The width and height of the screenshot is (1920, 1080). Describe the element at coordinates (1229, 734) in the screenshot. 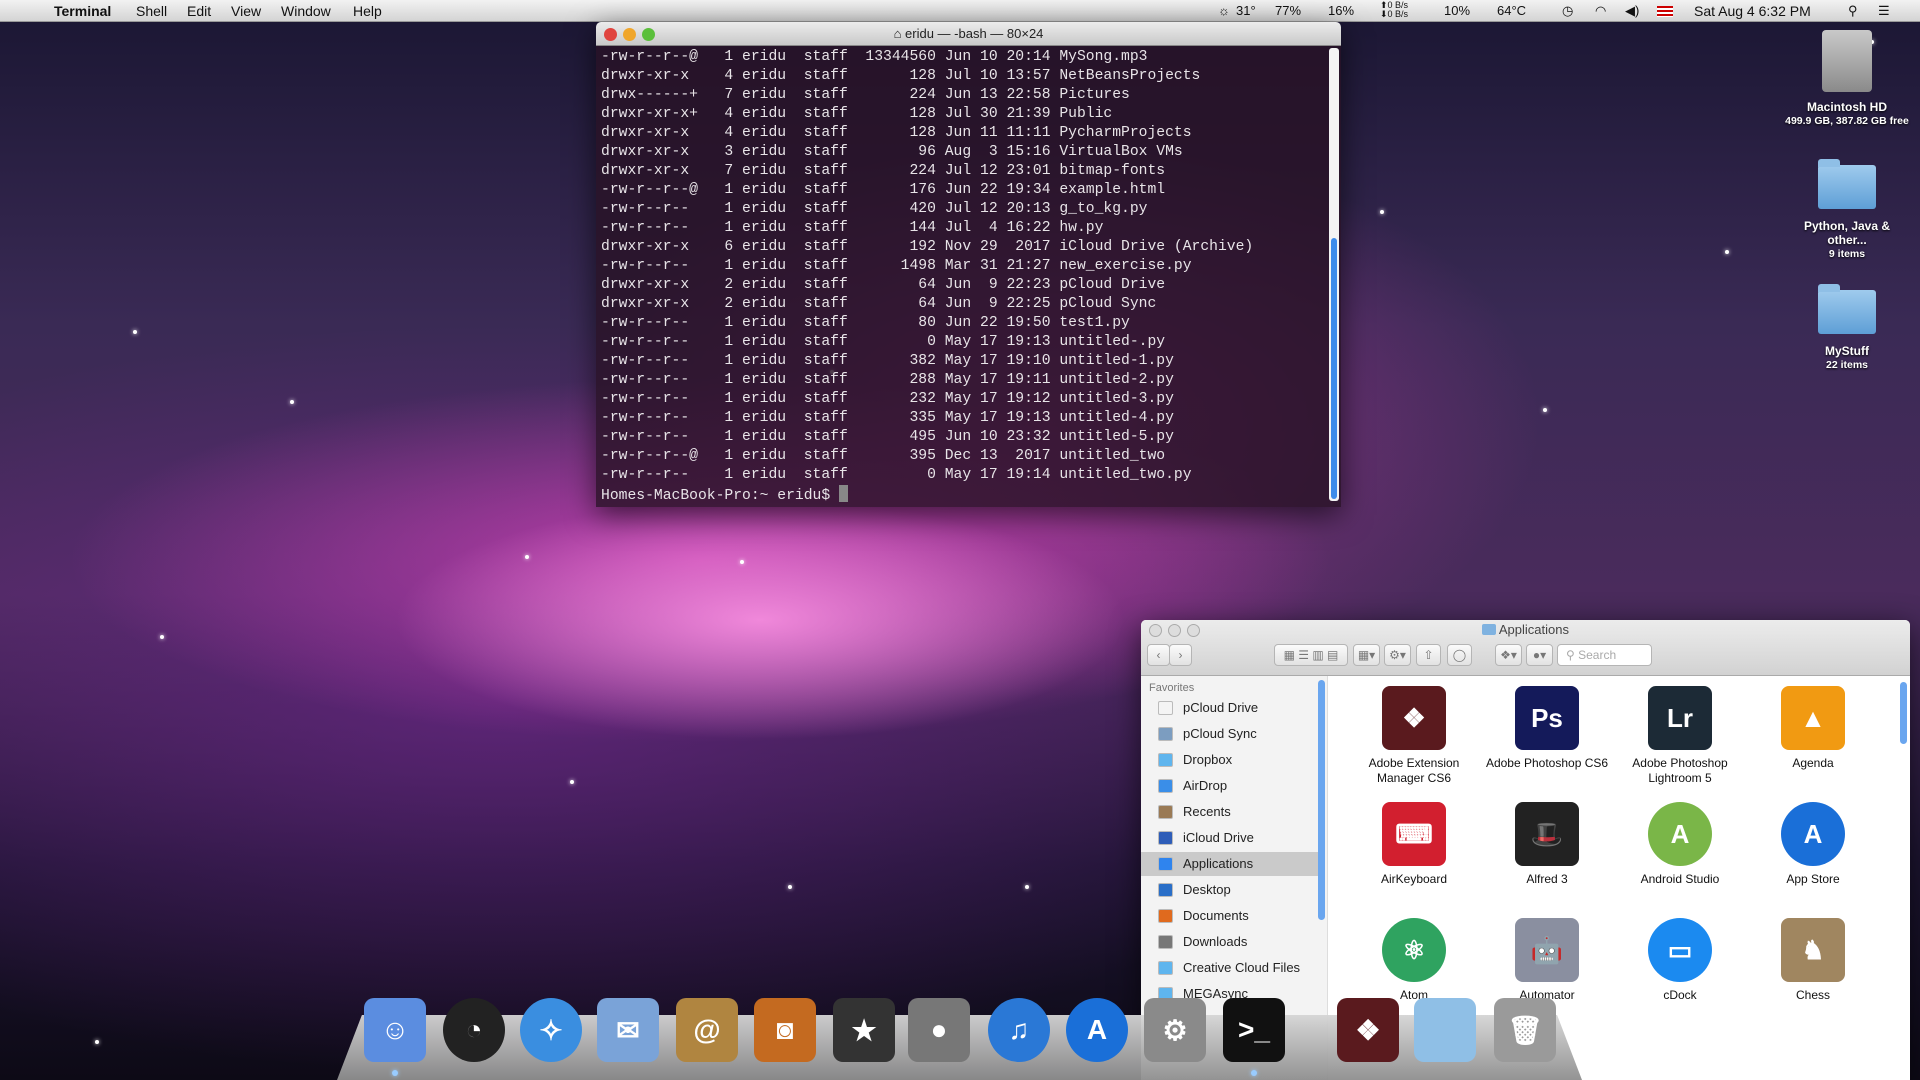

I see `sidebar-item-pcloud-sync: pCloud Sync` at that location.